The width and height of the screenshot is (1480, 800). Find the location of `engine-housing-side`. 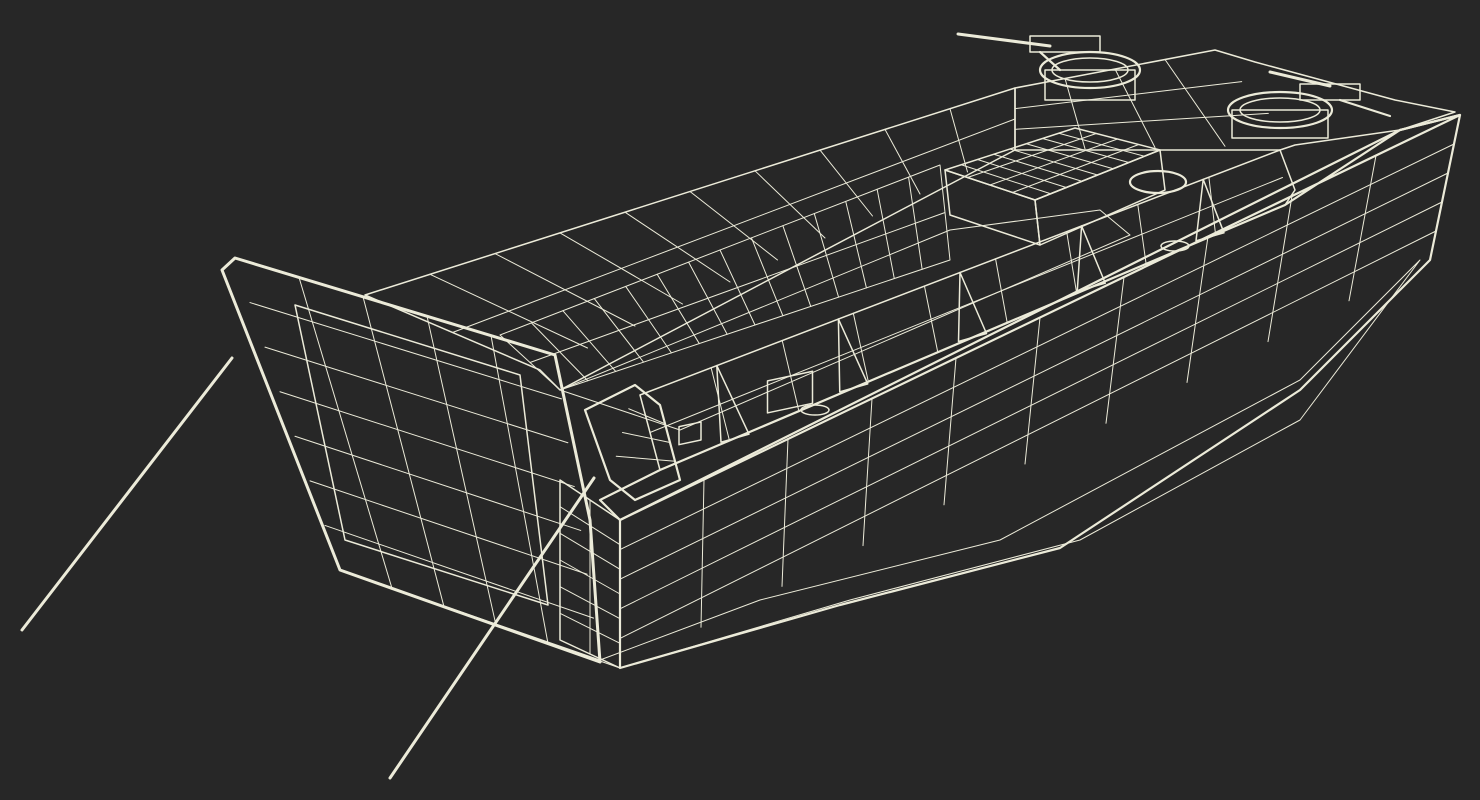

engine-housing-side is located at coordinates (1100, 197).